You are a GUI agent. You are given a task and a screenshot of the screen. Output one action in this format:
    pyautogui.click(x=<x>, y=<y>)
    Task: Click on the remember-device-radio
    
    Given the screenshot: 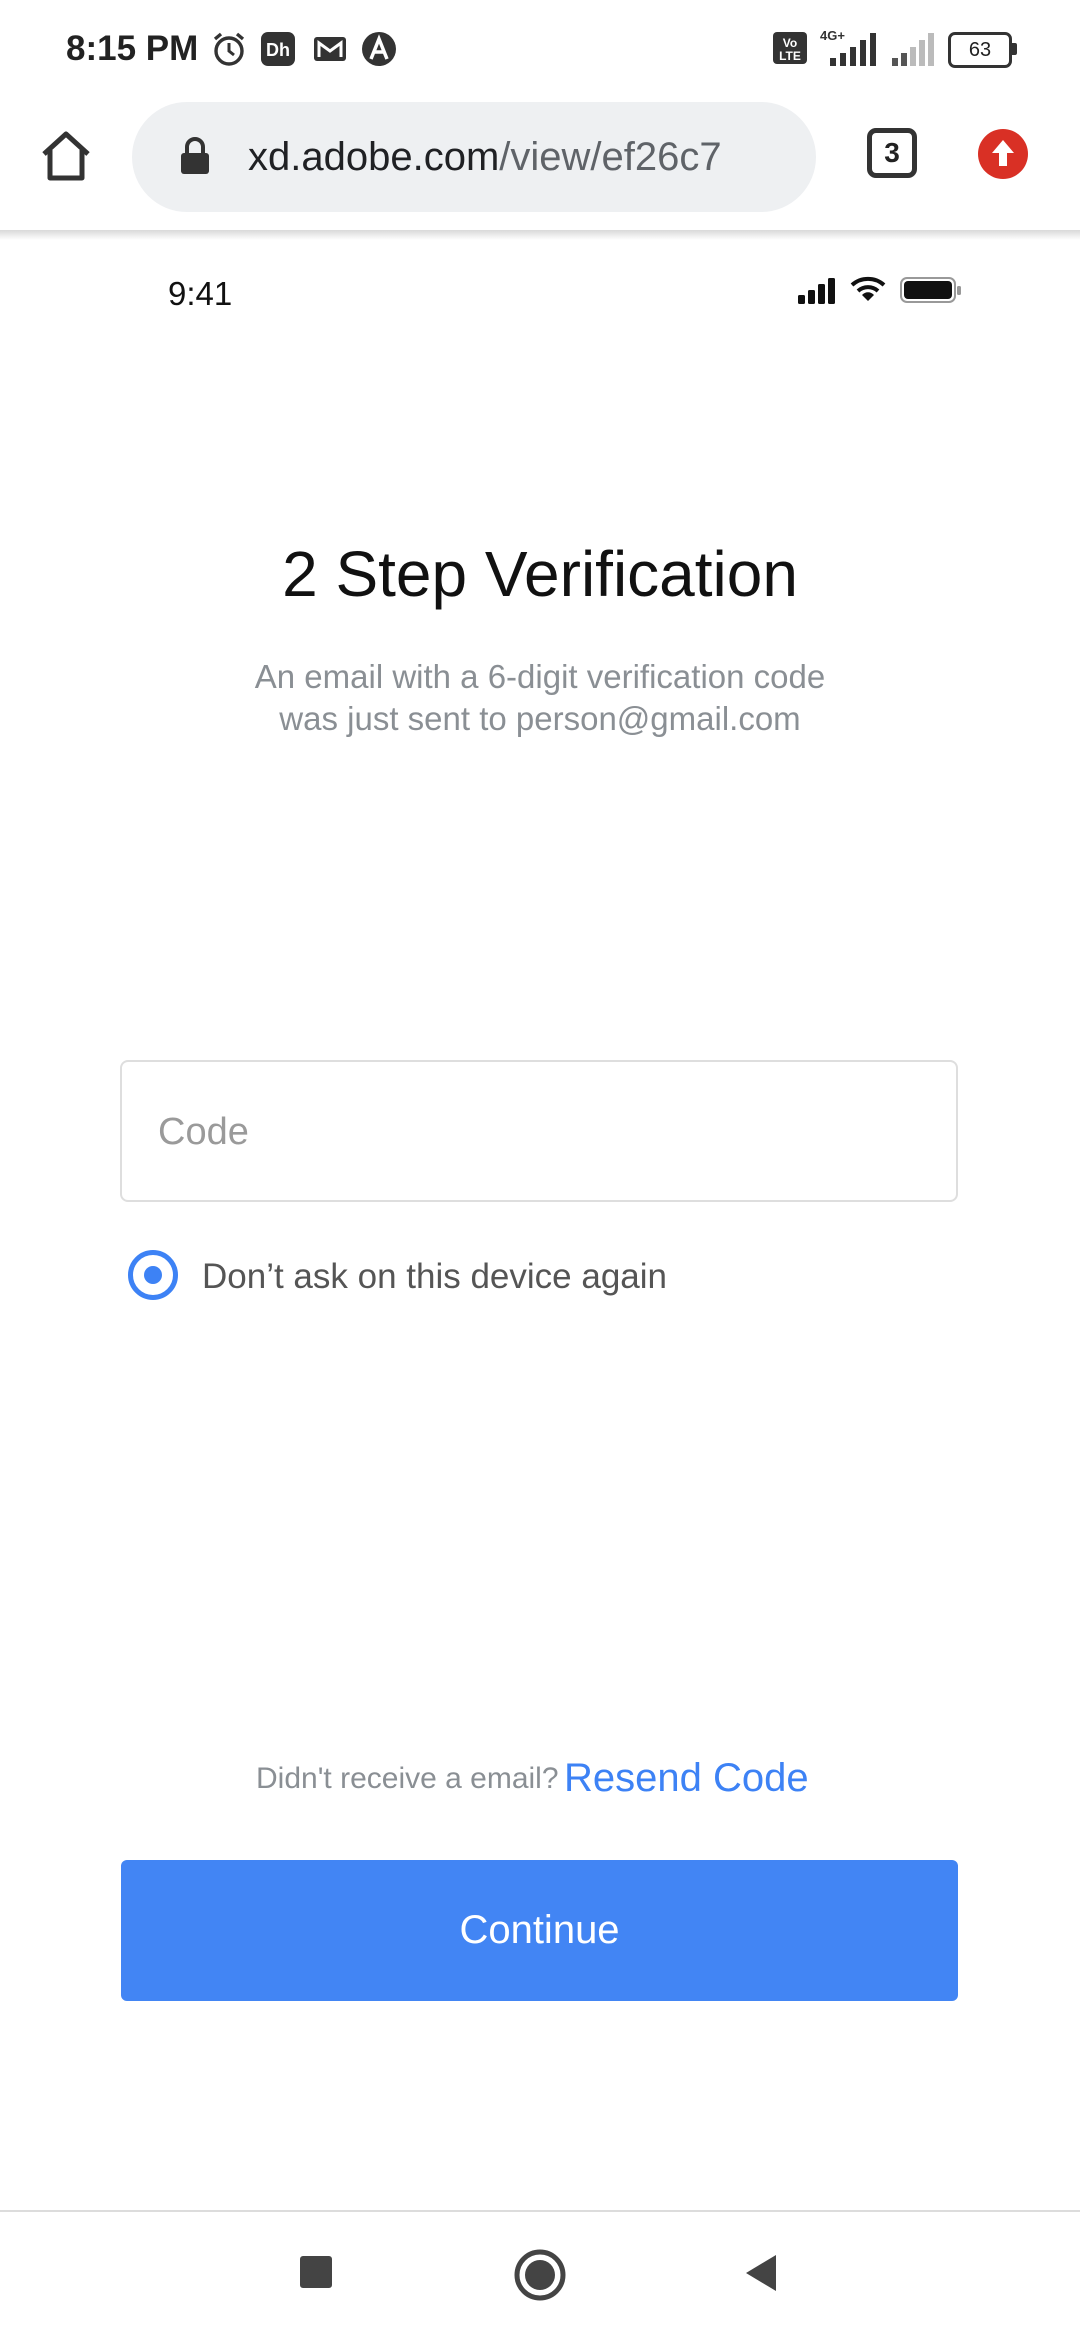 What is the action you would take?
    pyautogui.click(x=153, y=1275)
    